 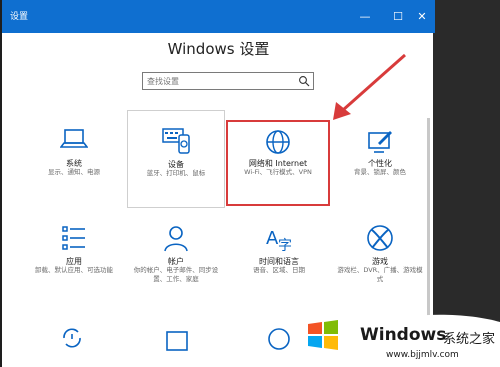 I want to click on watermark-brand-cn: 系统之家, so click(x=469, y=339).